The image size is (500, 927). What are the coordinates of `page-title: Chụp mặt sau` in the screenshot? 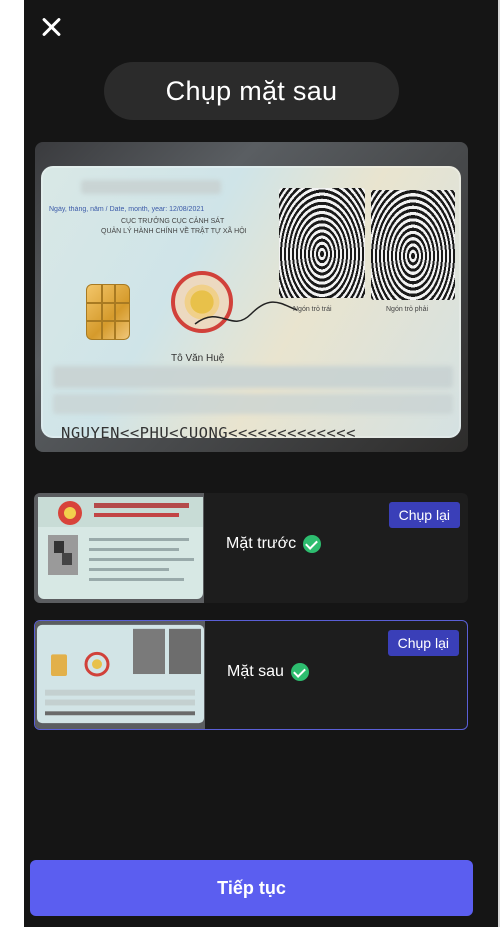 It's located at (251, 91).